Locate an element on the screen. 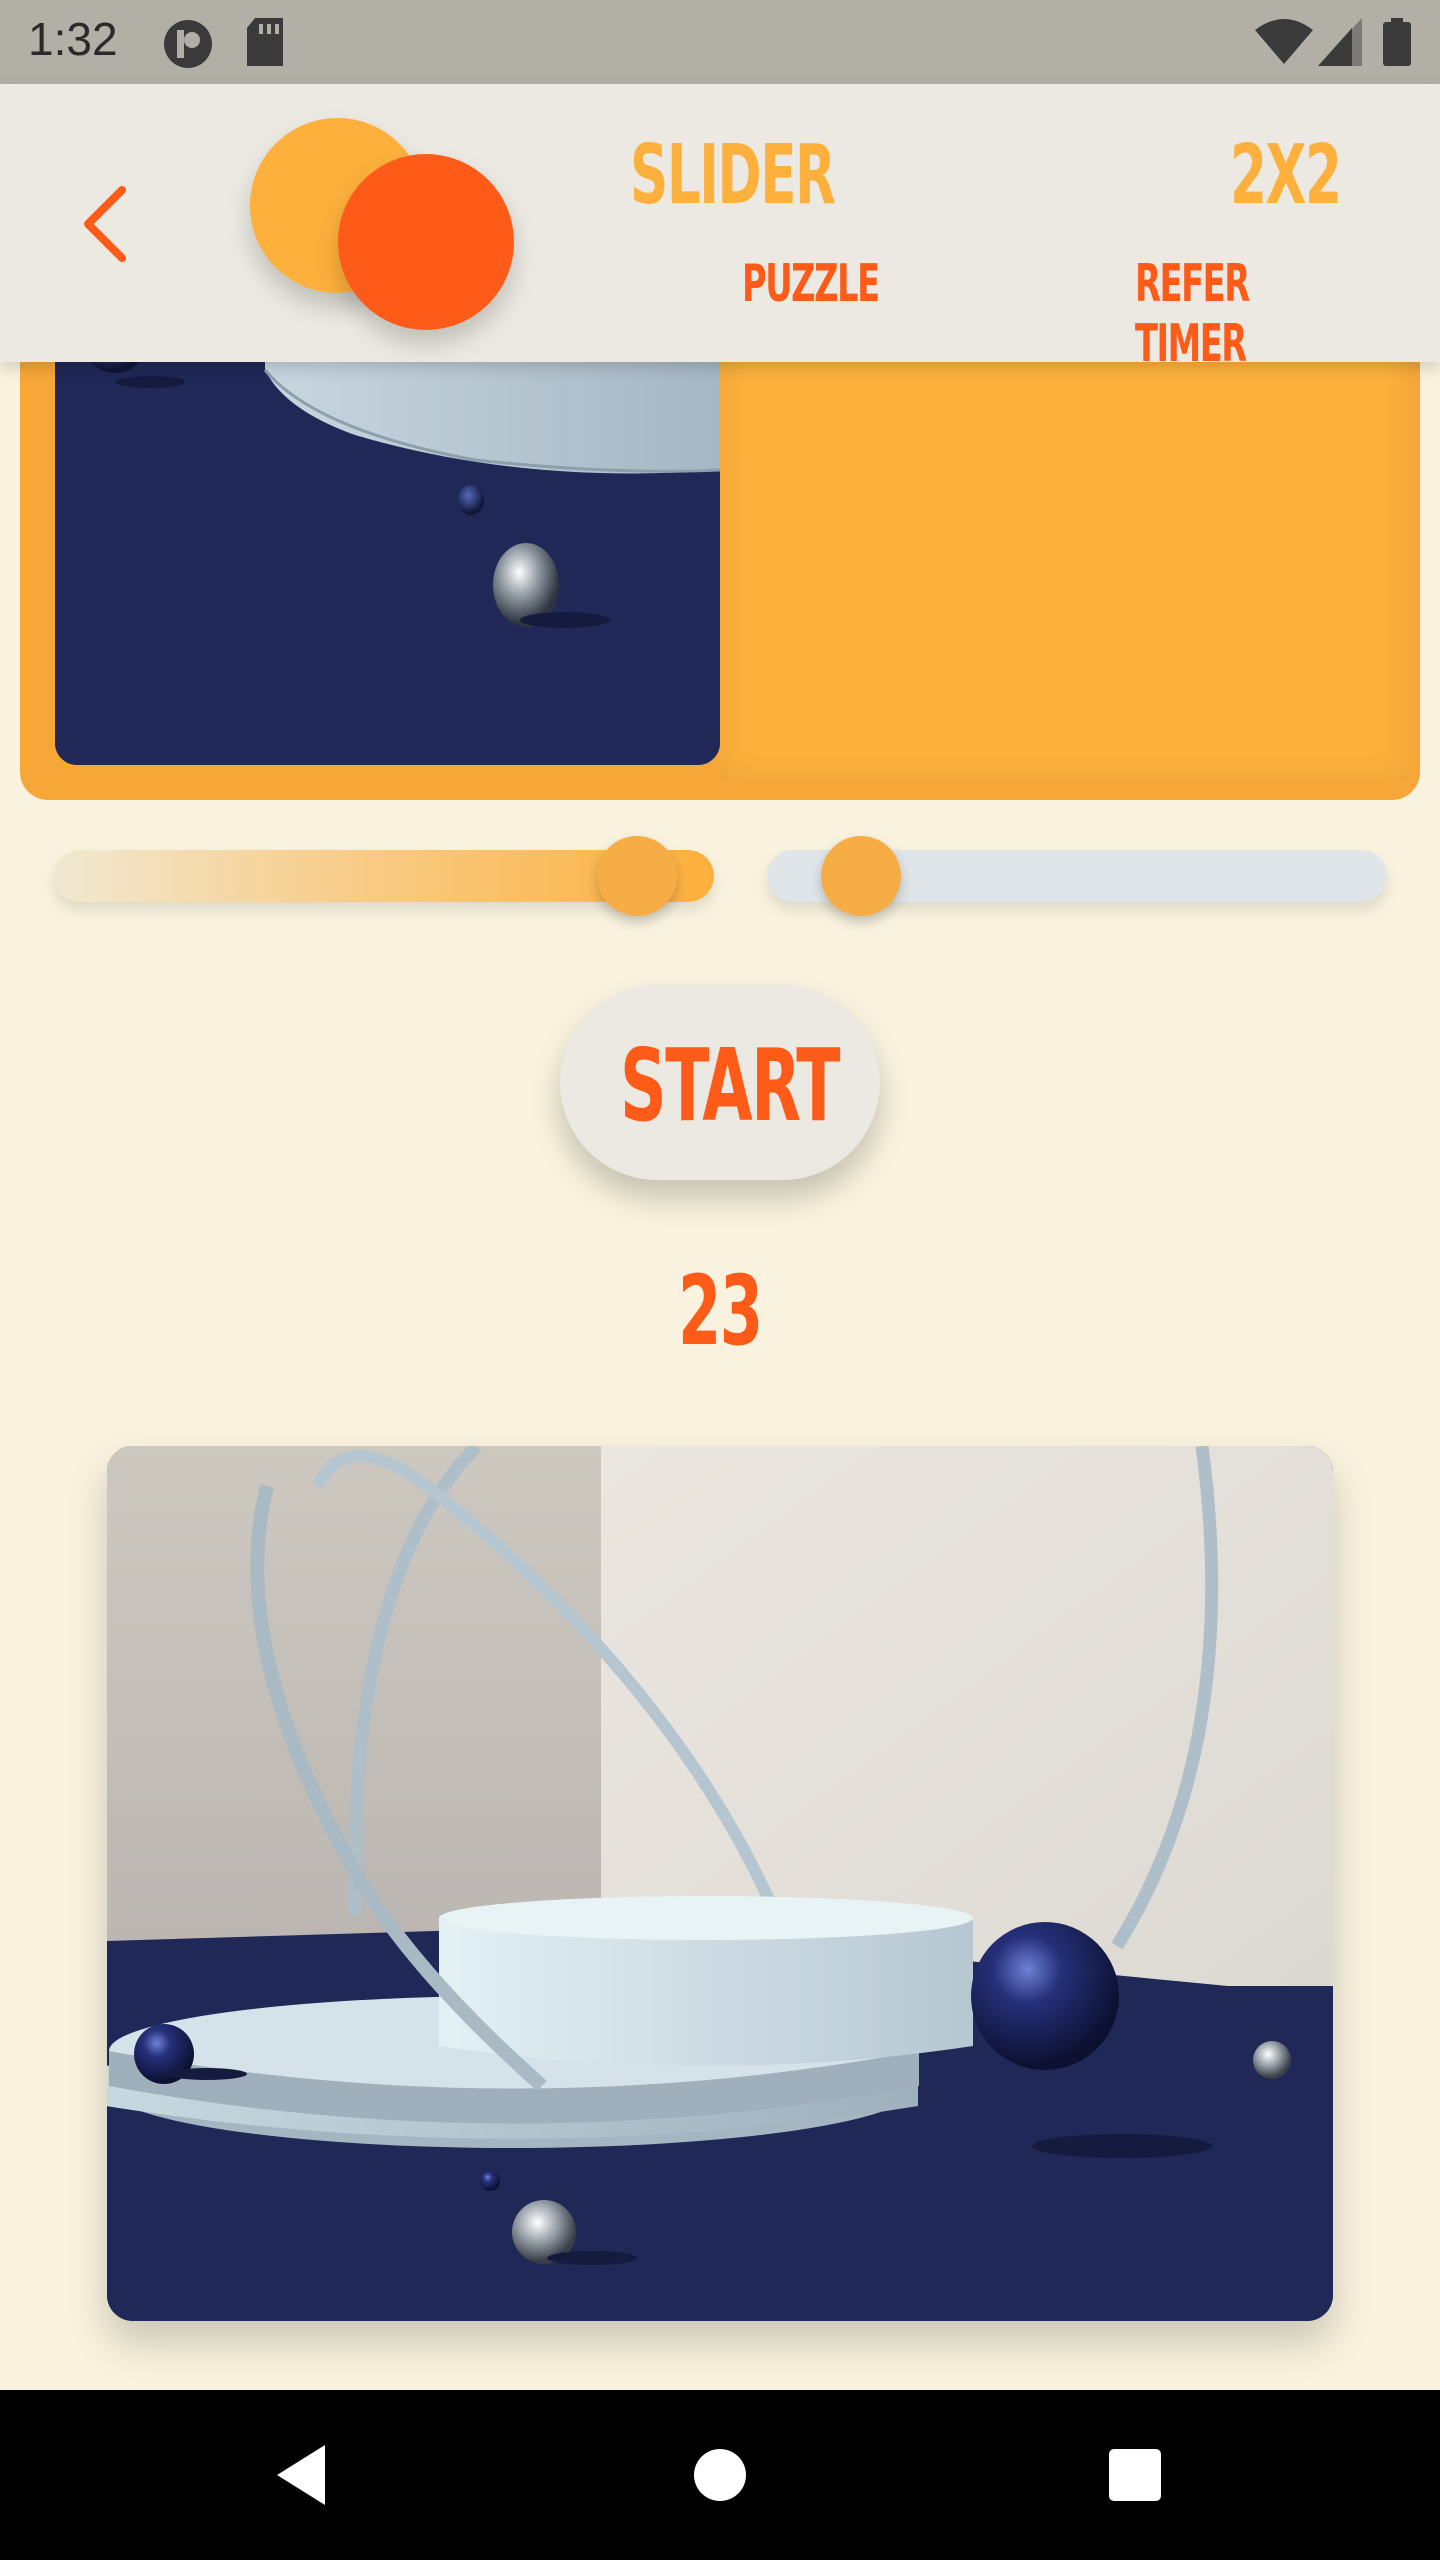  status-time: 1:32 is located at coordinates (73, 39).